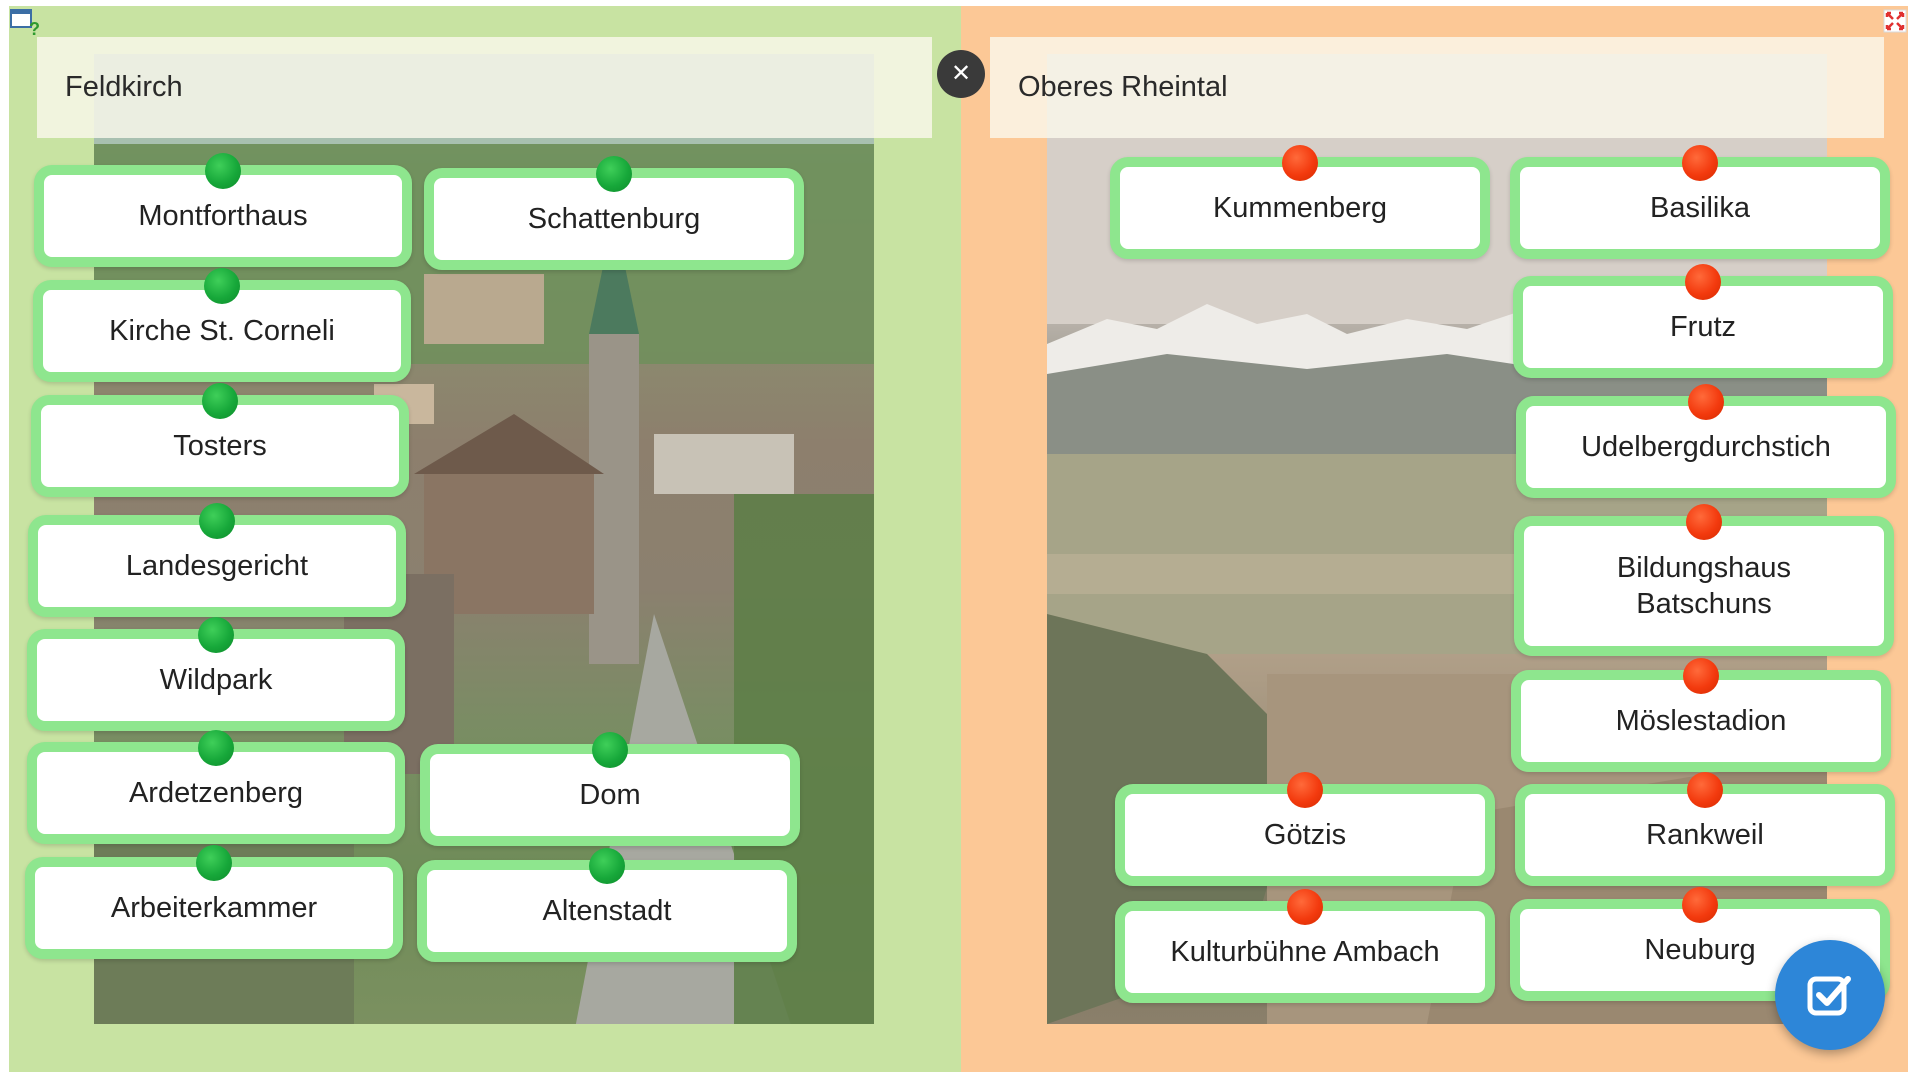 The width and height of the screenshot is (1917, 1072). I want to click on card-goetzis: Götzis, so click(1305, 829).